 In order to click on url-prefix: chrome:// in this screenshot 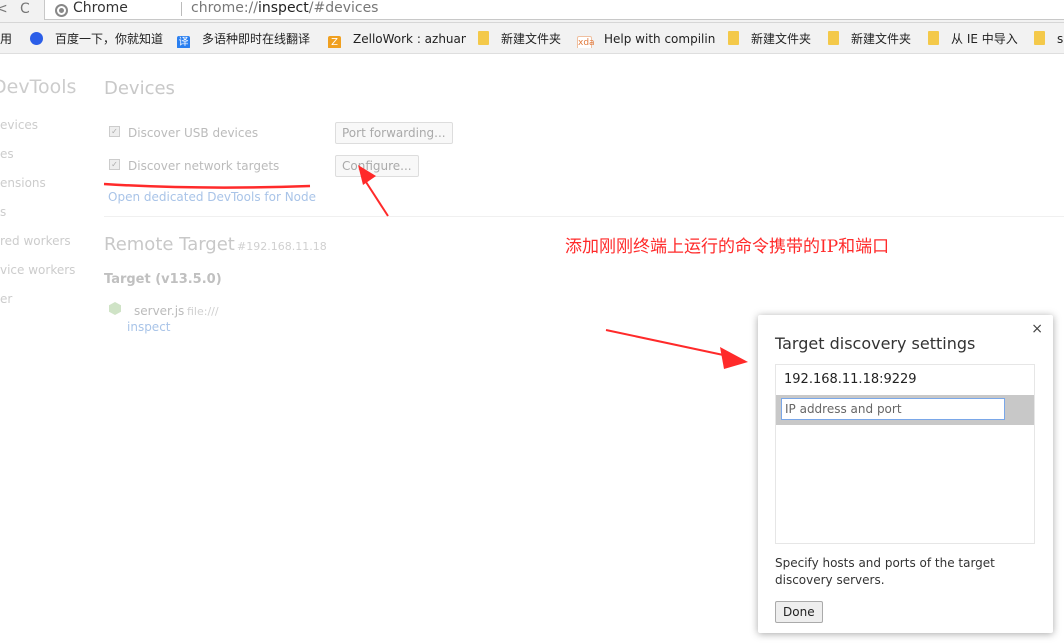, I will do `click(224, 8)`.